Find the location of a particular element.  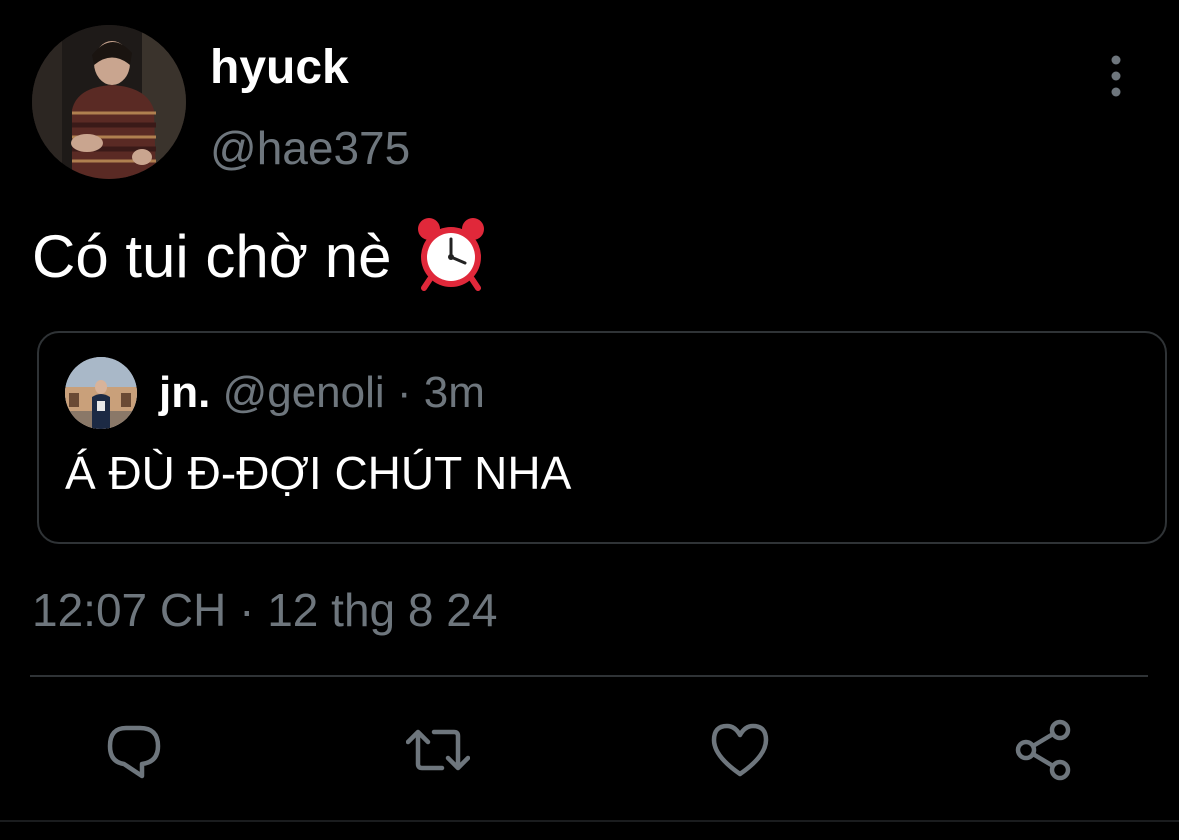

like-button is located at coordinates (740, 750).